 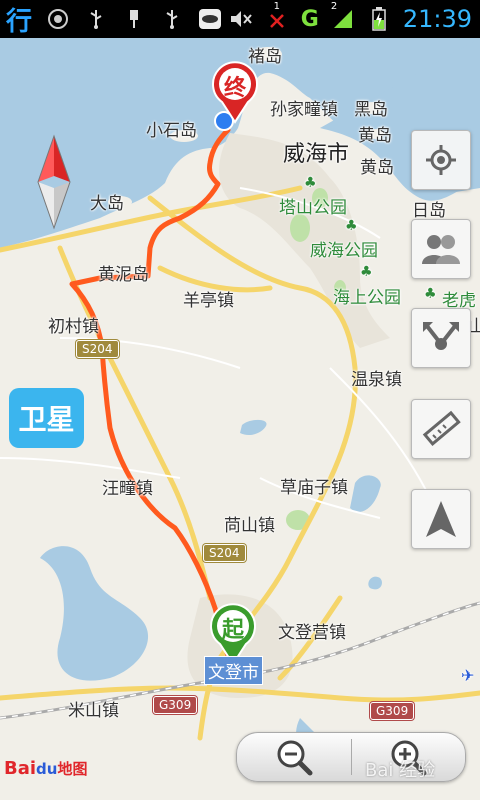 What do you see at coordinates (367, 298) in the screenshot?
I see `map-label-haishanggongyuan: 海上公园` at bounding box center [367, 298].